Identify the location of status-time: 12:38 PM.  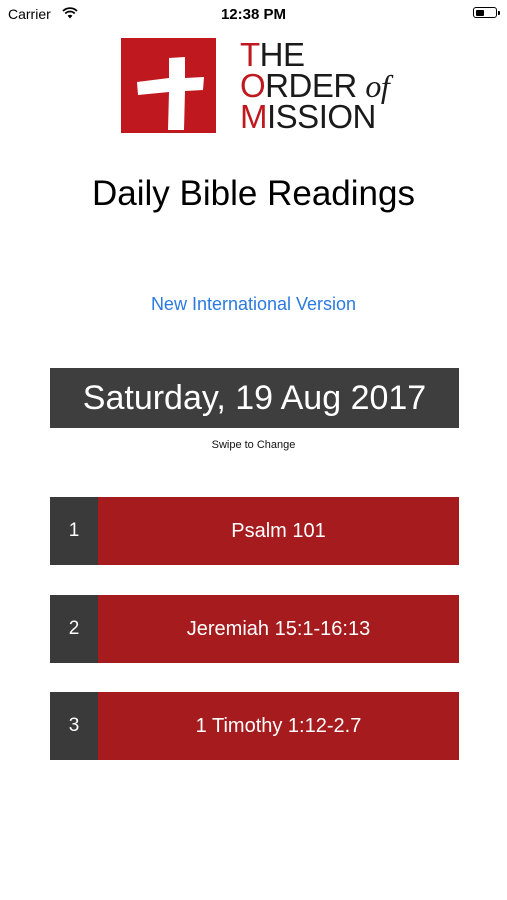
(253, 14).